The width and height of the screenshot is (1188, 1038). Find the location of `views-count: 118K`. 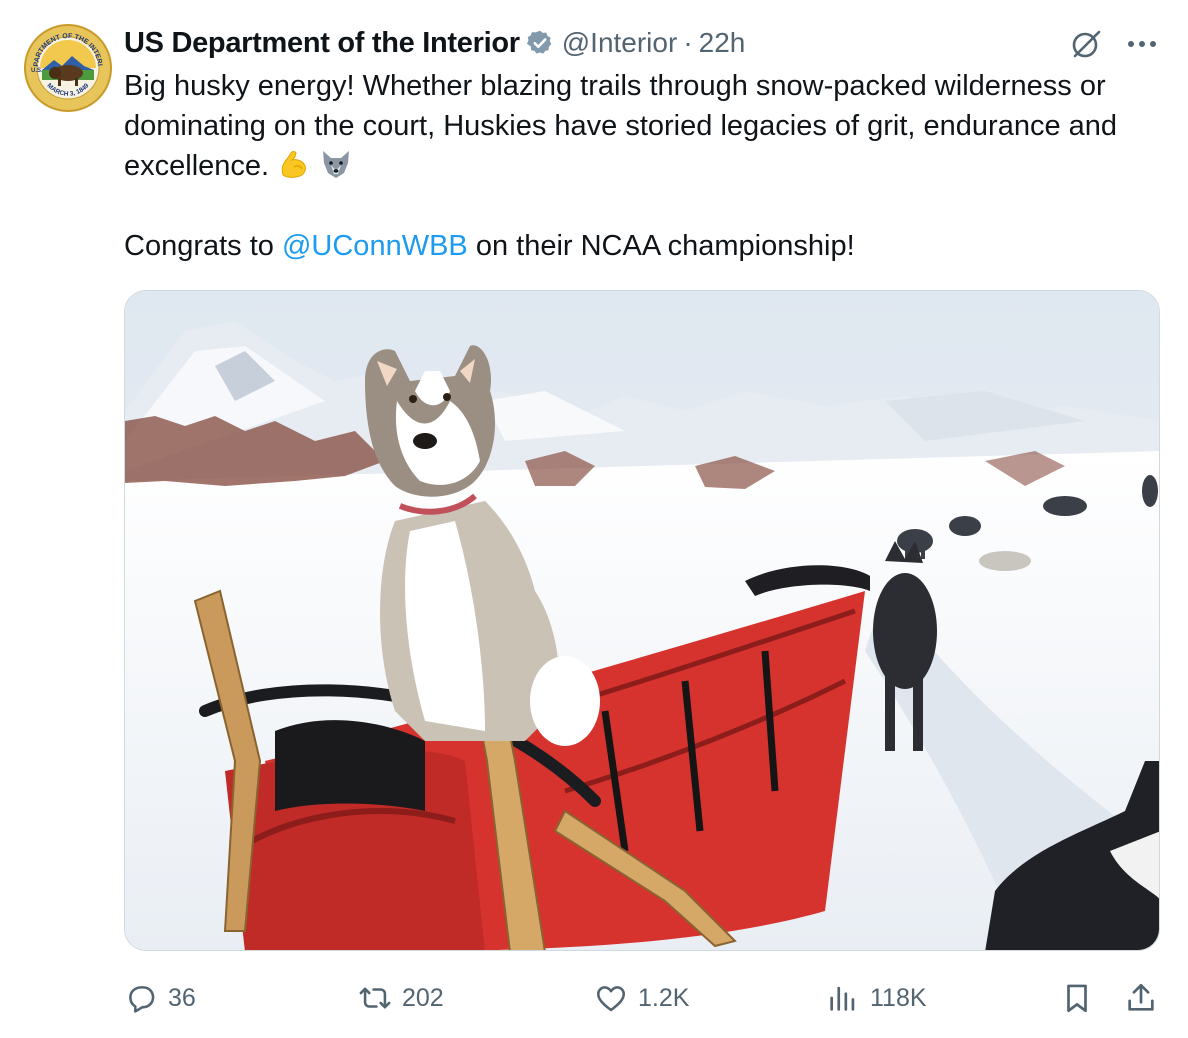

views-count: 118K is located at coordinates (898, 997).